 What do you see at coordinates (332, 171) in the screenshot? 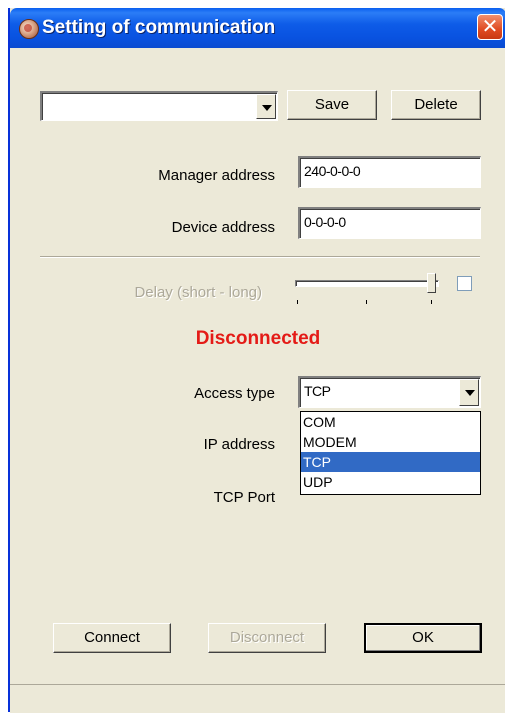
I see `manager-address-value: 240-0-0-0` at bounding box center [332, 171].